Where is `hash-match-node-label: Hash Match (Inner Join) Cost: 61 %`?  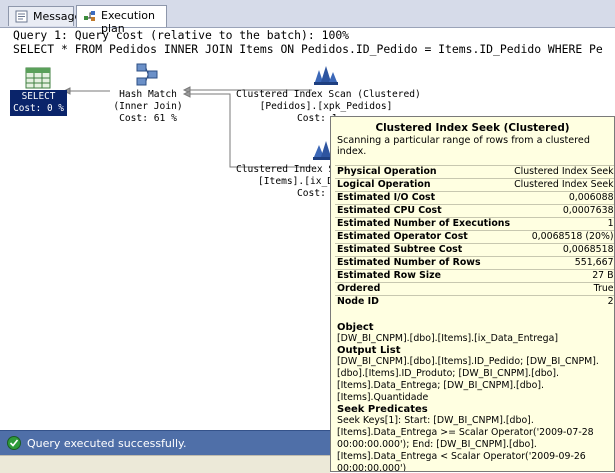 hash-match-node-label: Hash Match (Inner Join) Cost: 61 % is located at coordinates (148, 107).